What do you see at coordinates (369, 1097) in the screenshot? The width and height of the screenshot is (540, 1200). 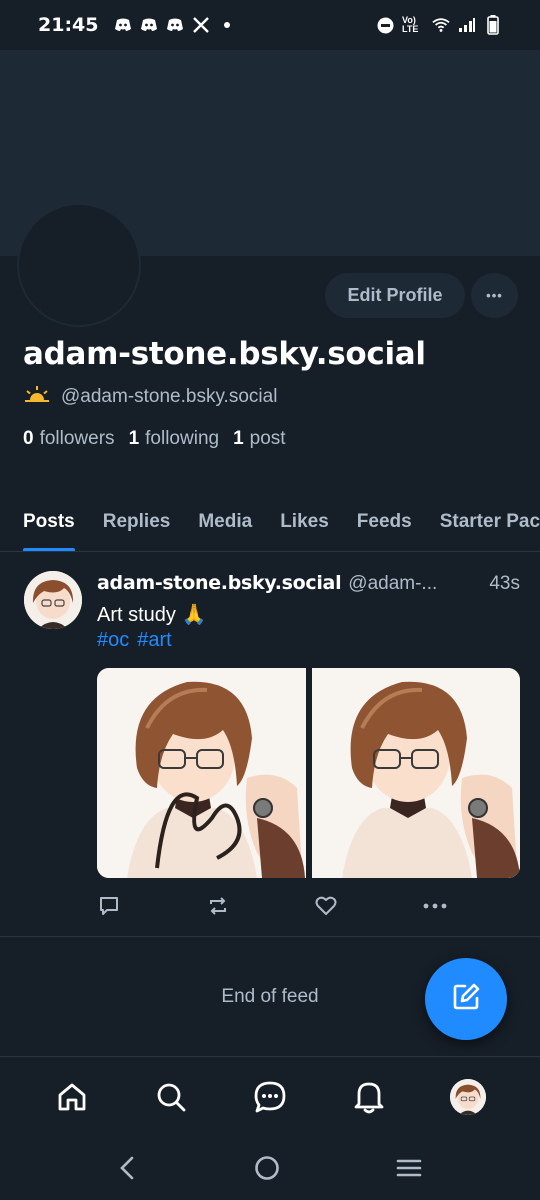 I see `notifications-icon` at bounding box center [369, 1097].